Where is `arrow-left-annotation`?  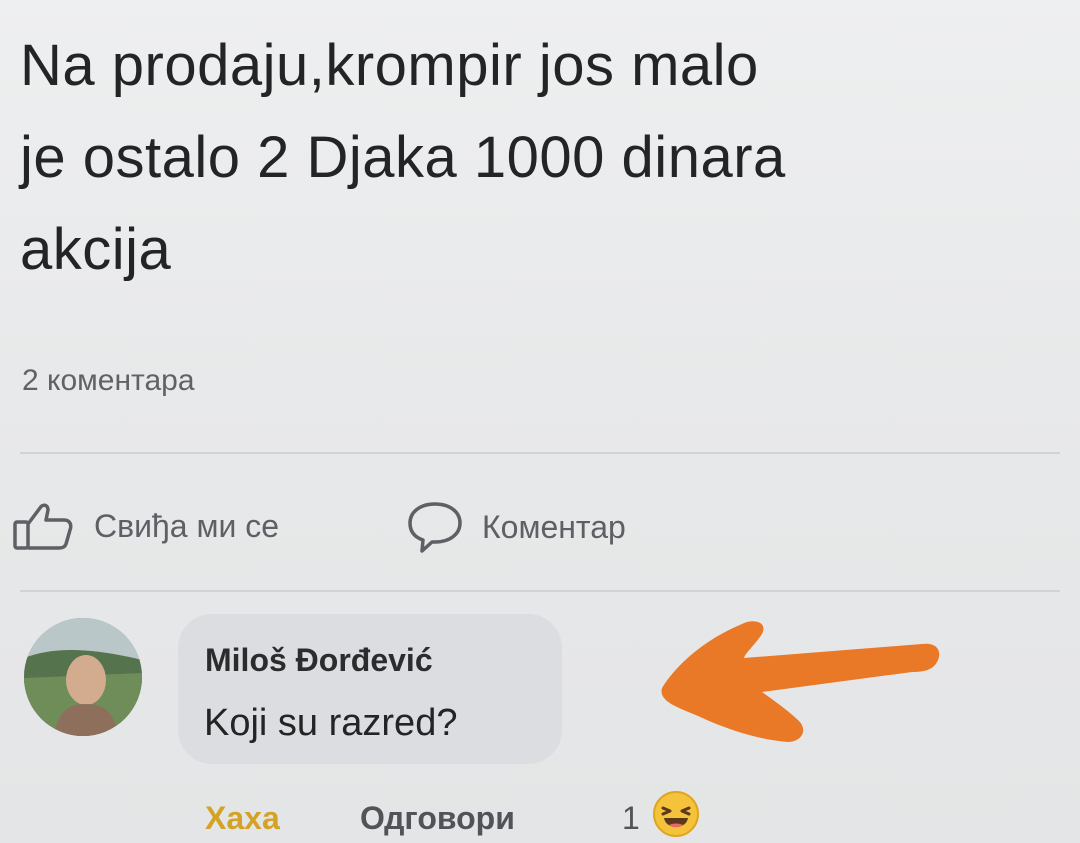
arrow-left-annotation is located at coordinates (800, 675).